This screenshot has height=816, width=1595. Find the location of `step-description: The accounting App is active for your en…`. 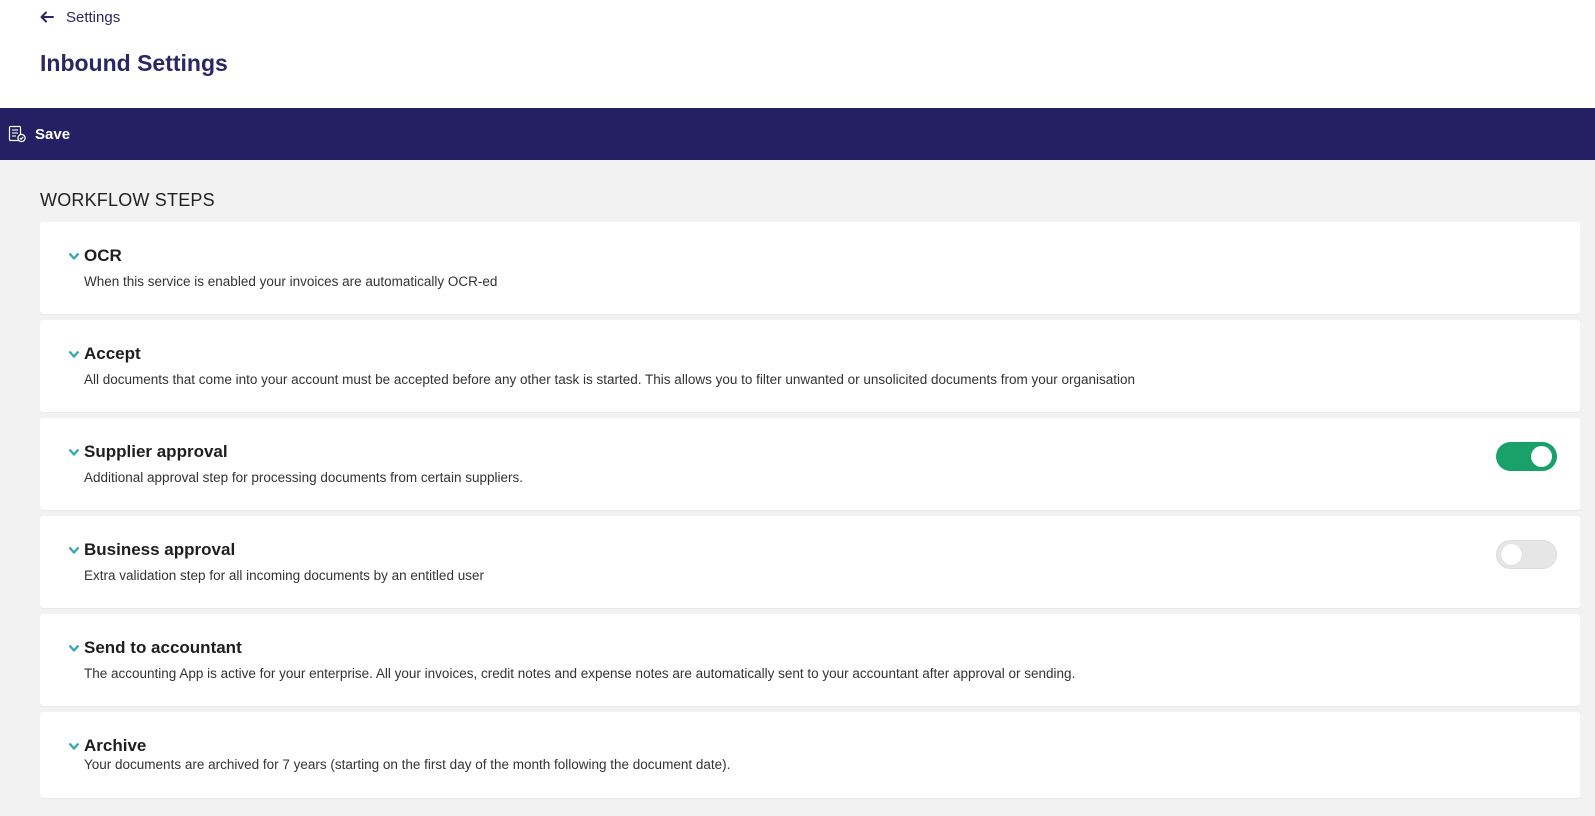

step-description: The accounting App is active for your en… is located at coordinates (580, 673).